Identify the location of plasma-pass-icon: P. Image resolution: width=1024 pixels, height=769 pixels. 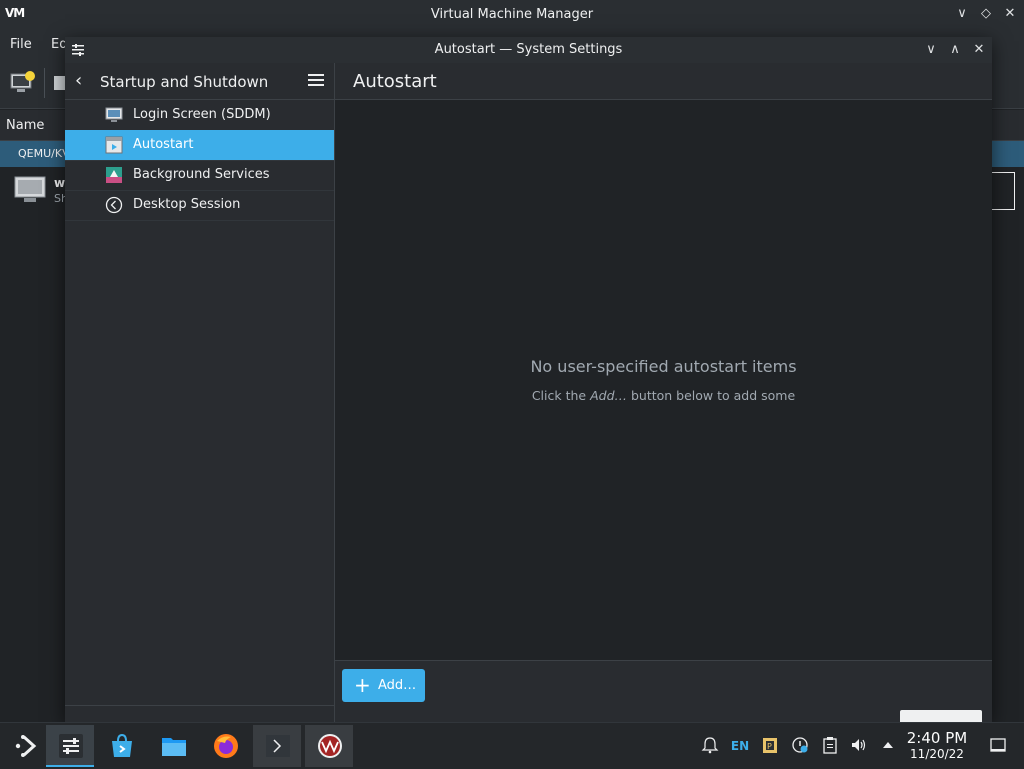
(770, 746).